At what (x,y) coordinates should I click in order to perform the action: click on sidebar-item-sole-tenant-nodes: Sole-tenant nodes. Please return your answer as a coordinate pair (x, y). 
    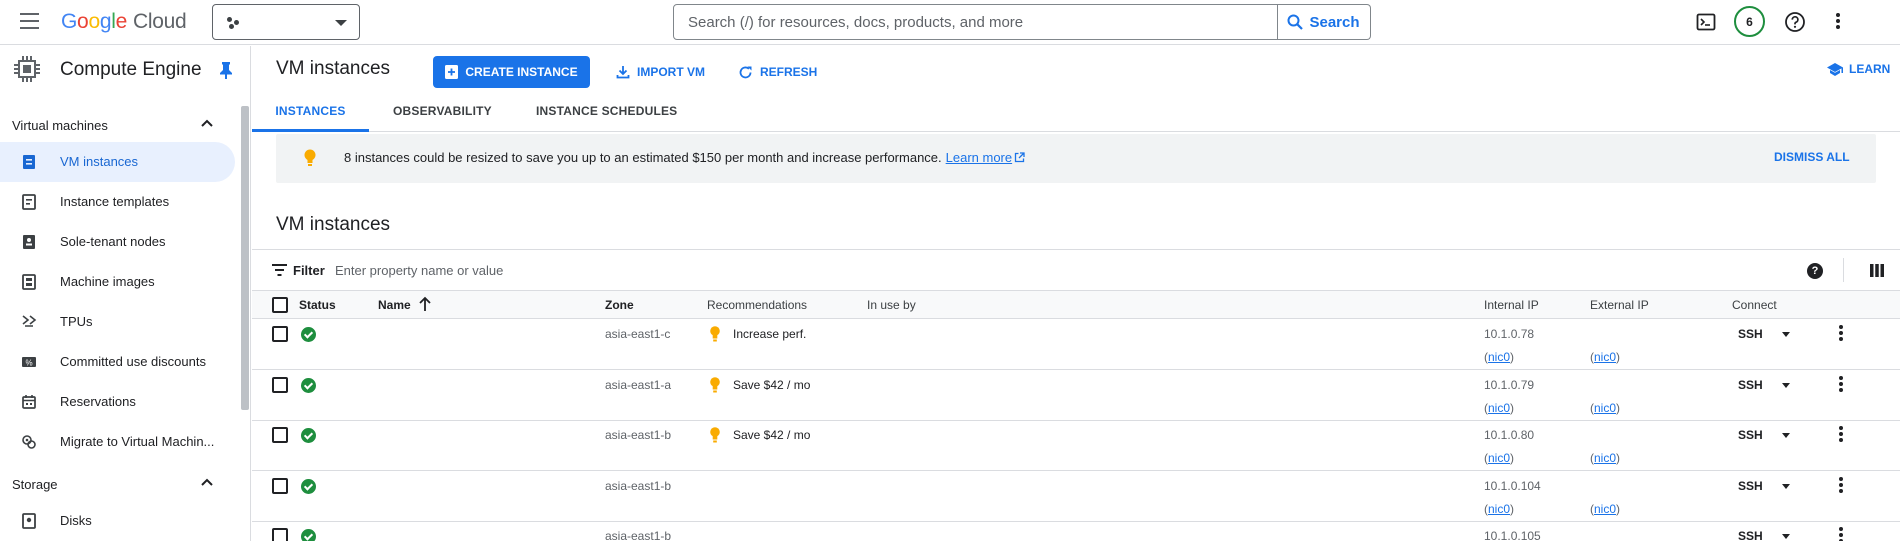
    Looking at the image, I should click on (117, 242).